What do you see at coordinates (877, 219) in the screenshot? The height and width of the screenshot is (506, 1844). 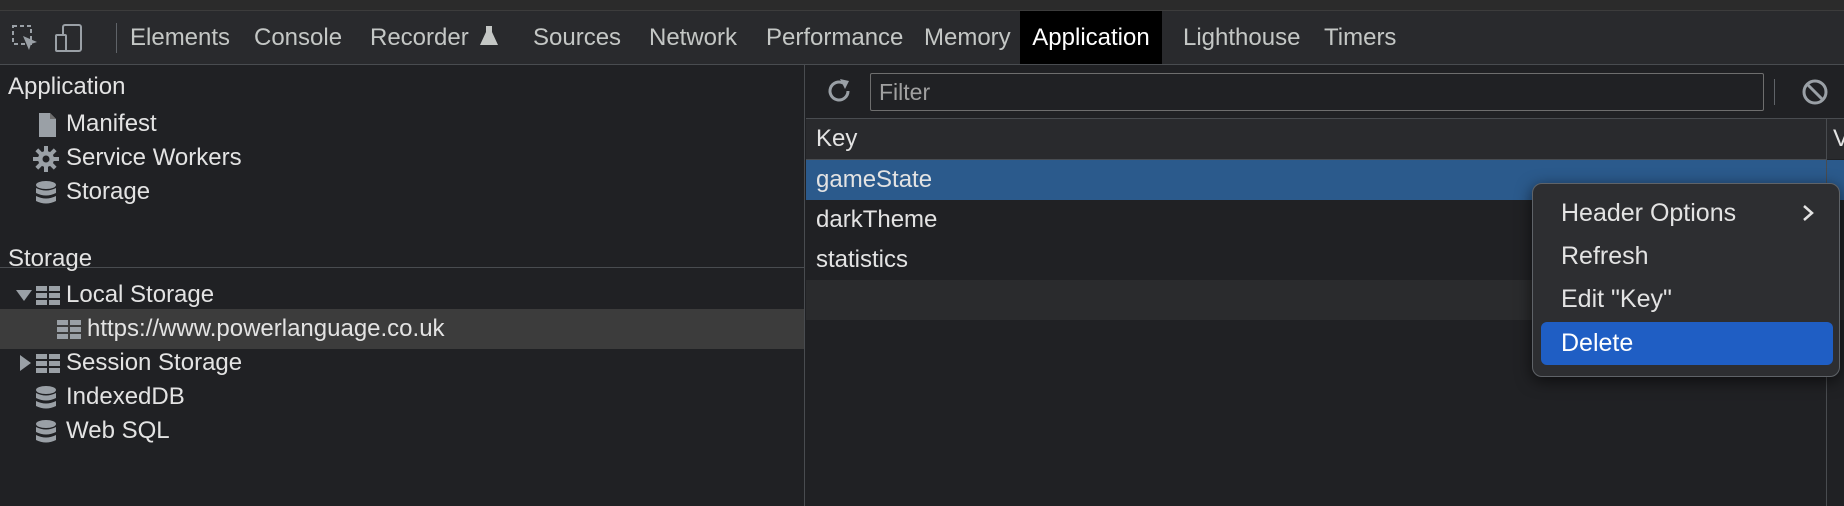 I see `table-cell-key: darkTheme` at bounding box center [877, 219].